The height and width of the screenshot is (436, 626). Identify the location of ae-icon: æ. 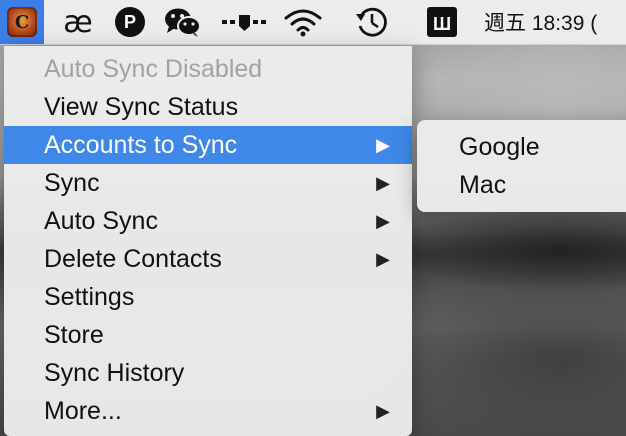
(78, 22).